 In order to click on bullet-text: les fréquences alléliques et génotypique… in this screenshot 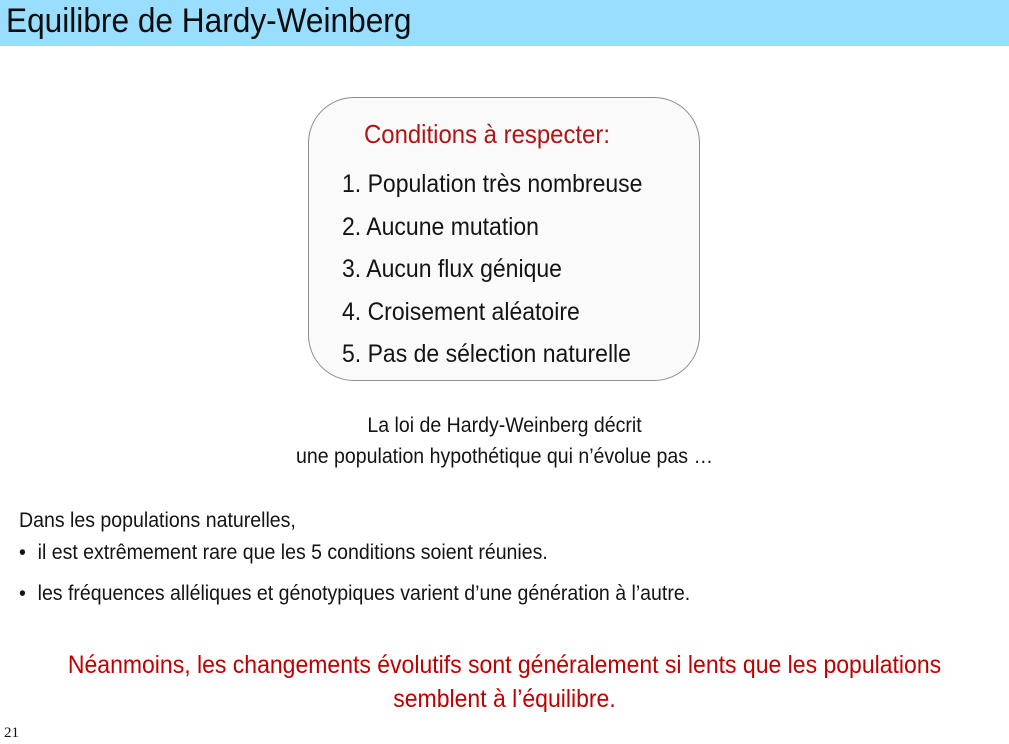, I will do `click(364, 593)`.